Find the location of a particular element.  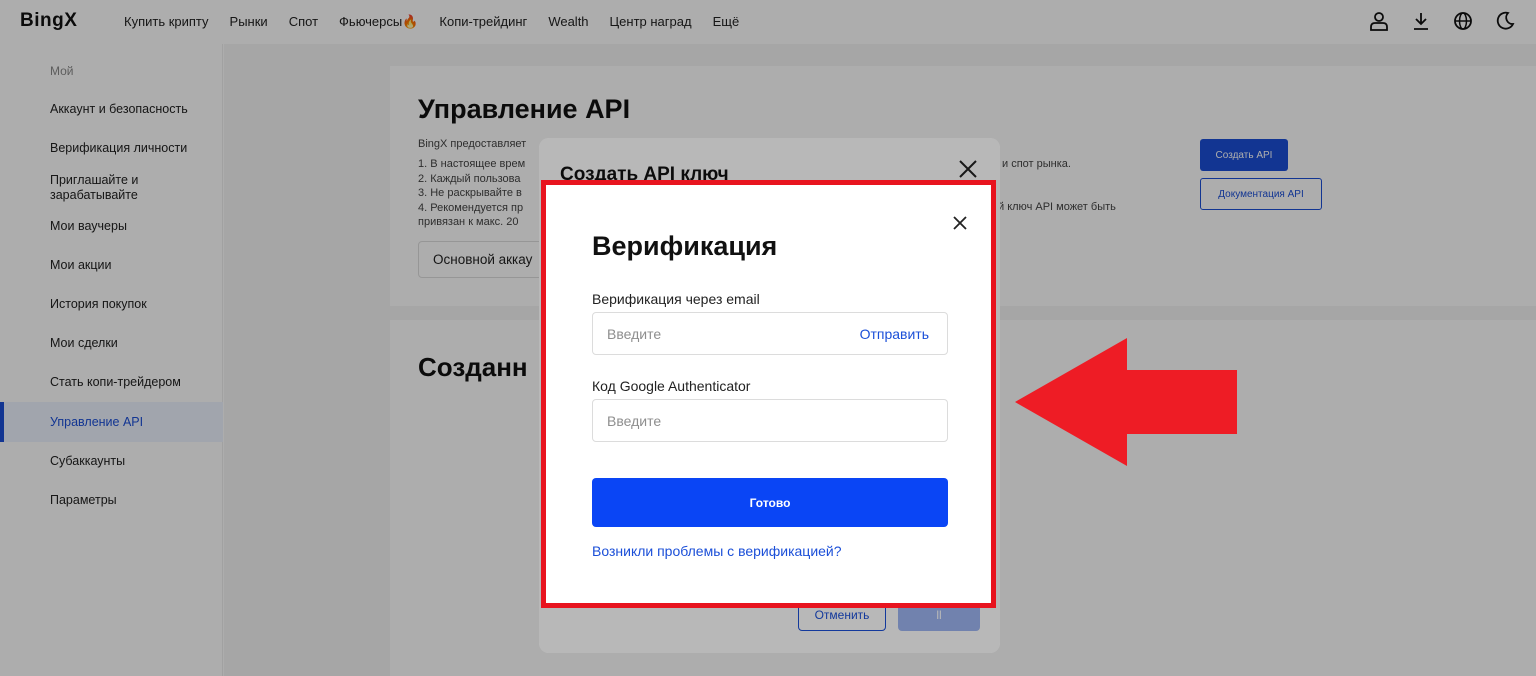

google-authenticator-input is located at coordinates (770, 420).